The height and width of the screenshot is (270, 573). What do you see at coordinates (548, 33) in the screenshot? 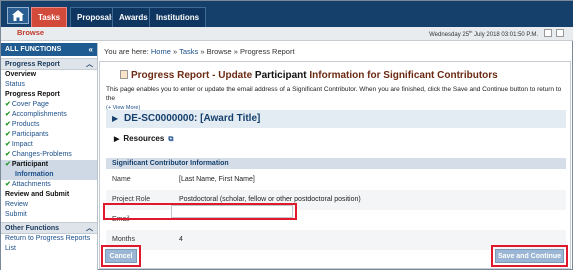
I see `print-icon` at bounding box center [548, 33].